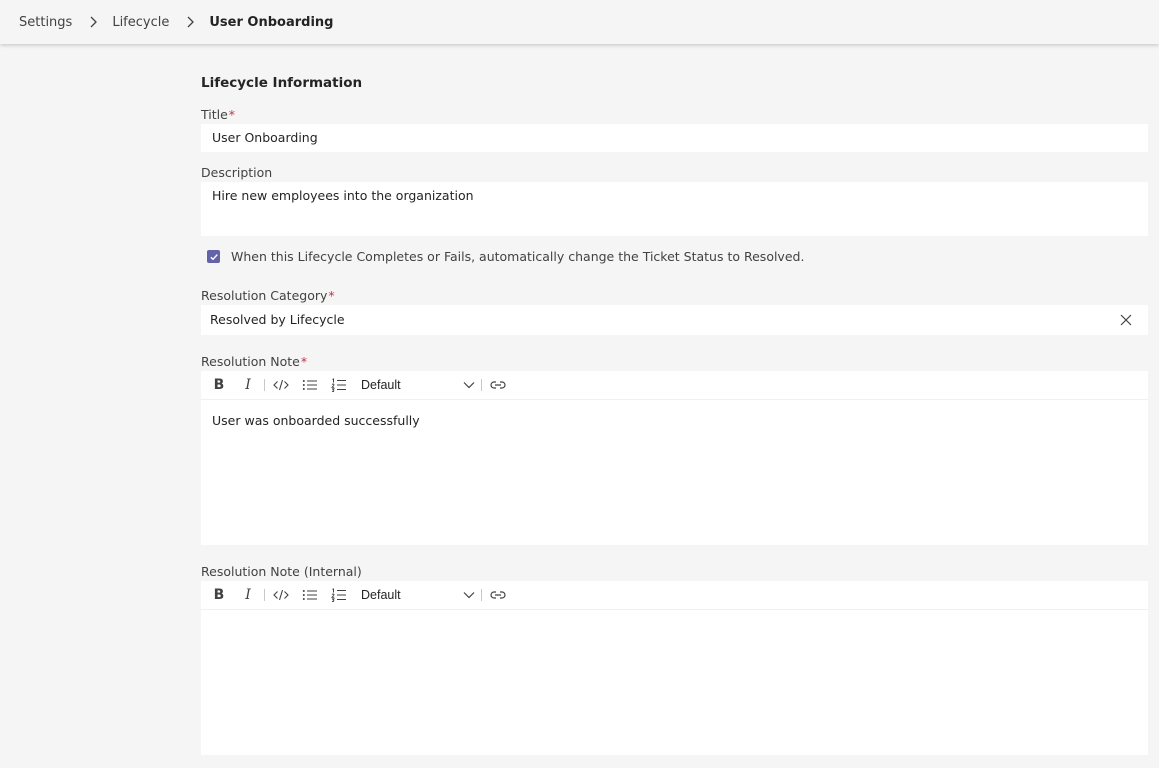 This screenshot has width=1159, height=768. What do you see at coordinates (579, 22) in the screenshot?
I see `breadcrumb: Settings Lifecycle User Onboarding` at bounding box center [579, 22].